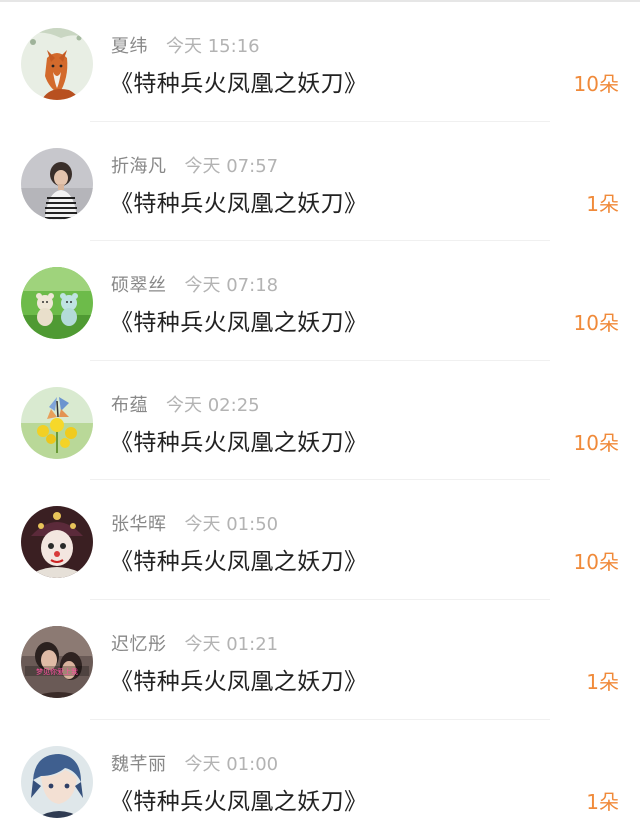  What do you see at coordinates (139, 763) in the screenshot?
I see `user-name: 魏芊丽` at bounding box center [139, 763].